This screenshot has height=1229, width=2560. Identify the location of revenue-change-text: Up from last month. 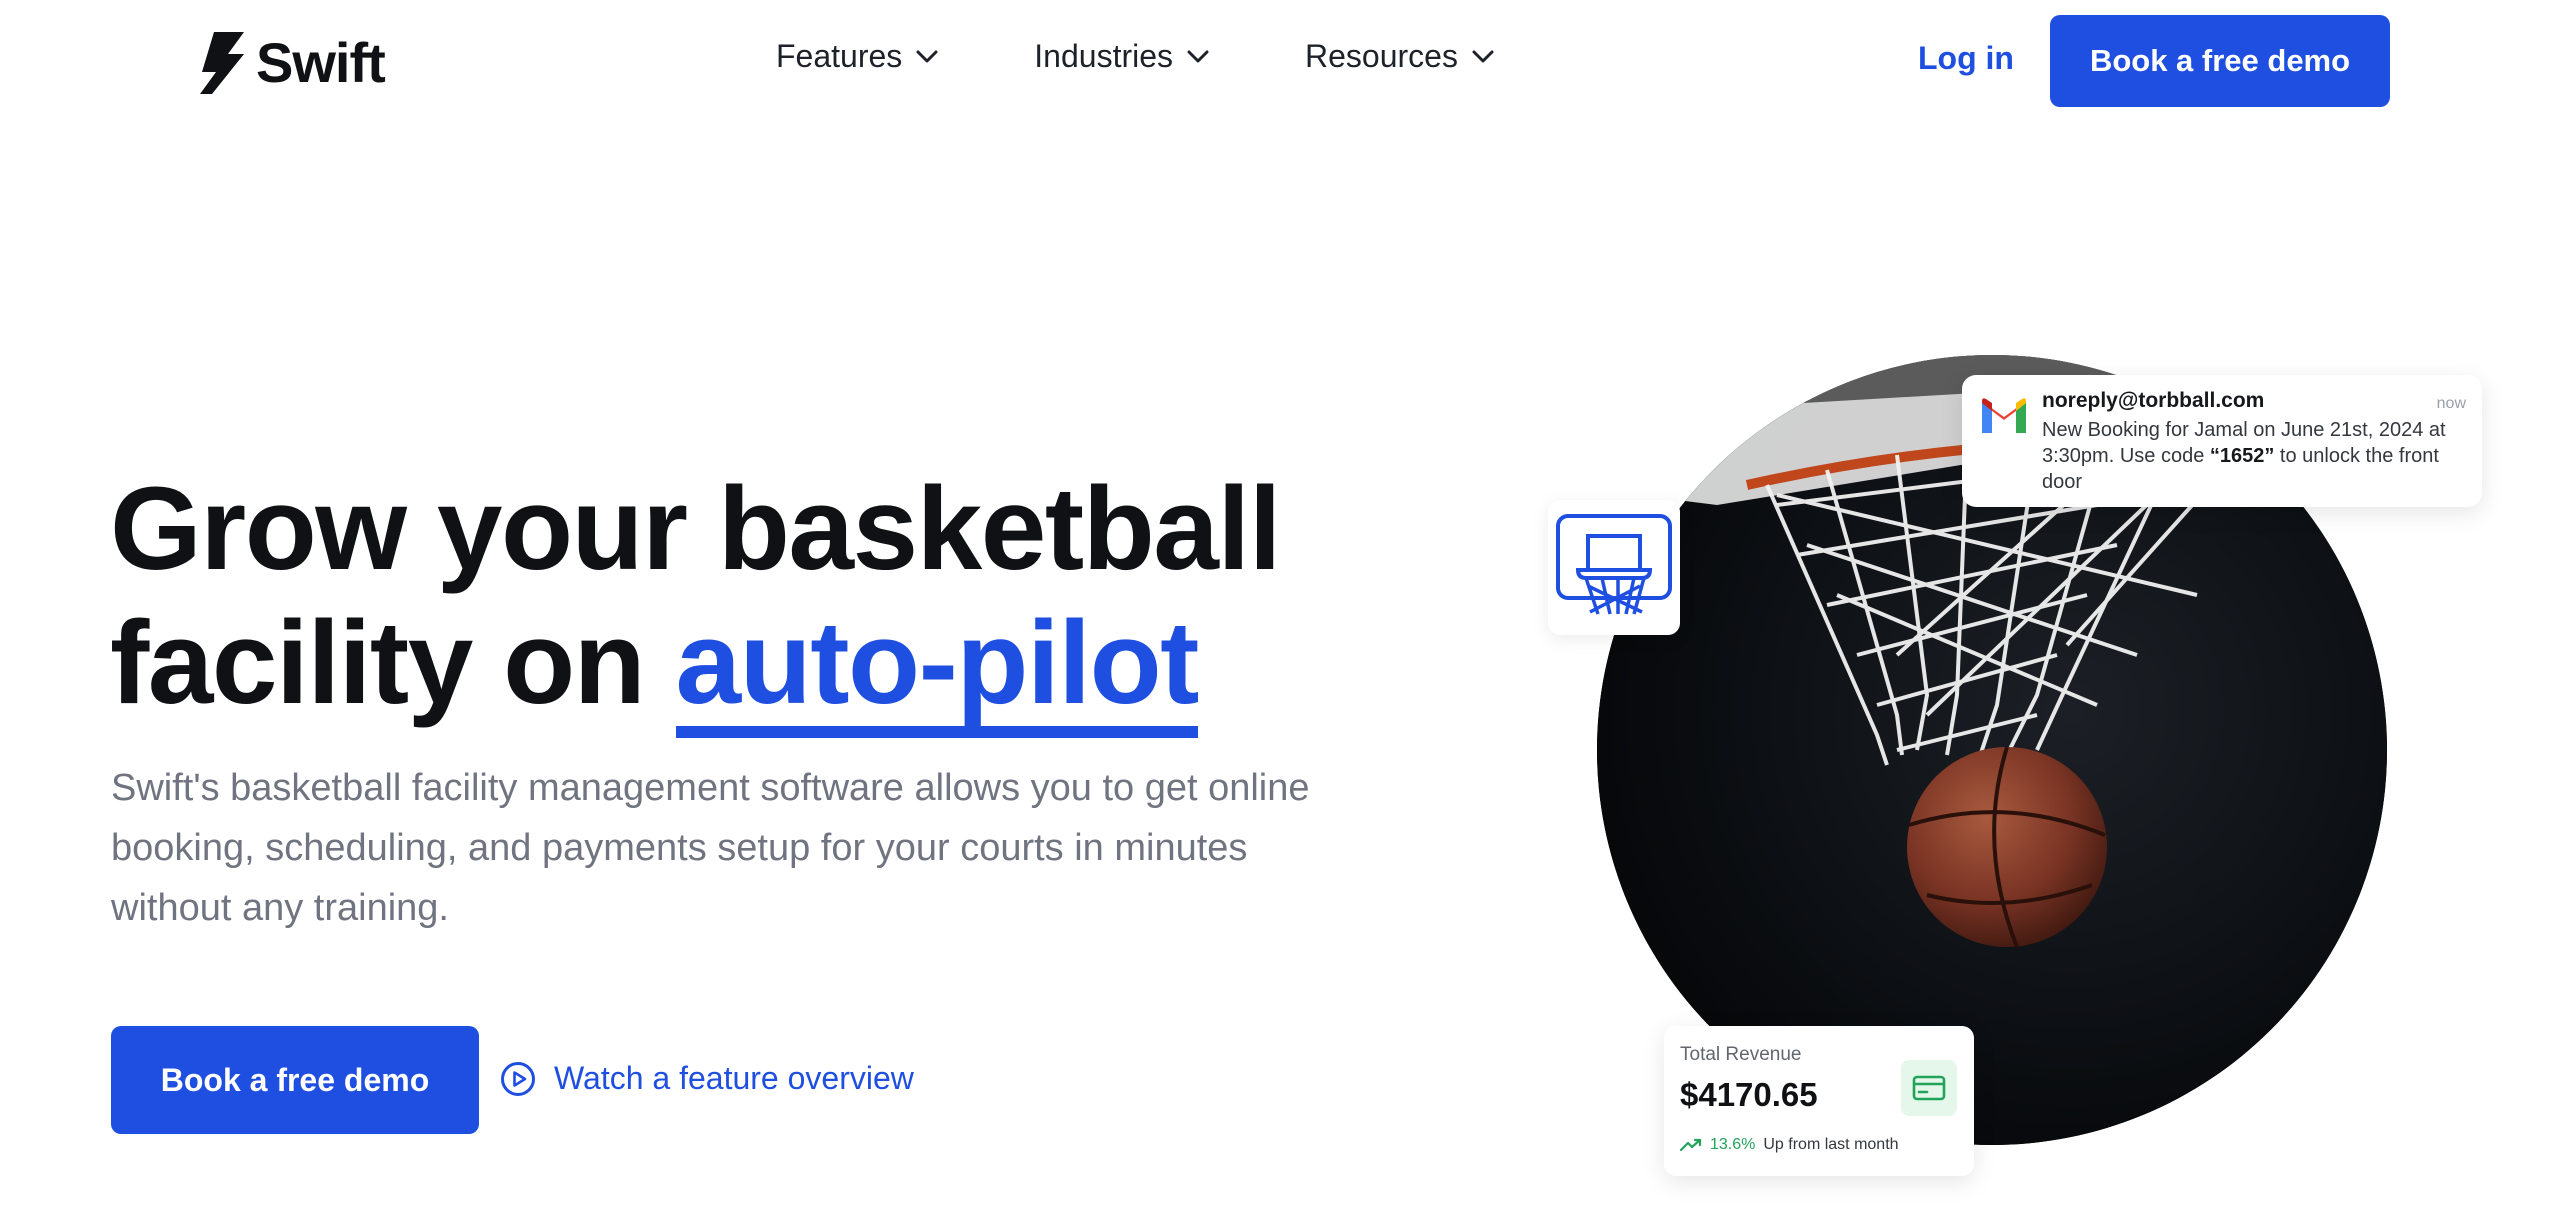
(1831, 1144).